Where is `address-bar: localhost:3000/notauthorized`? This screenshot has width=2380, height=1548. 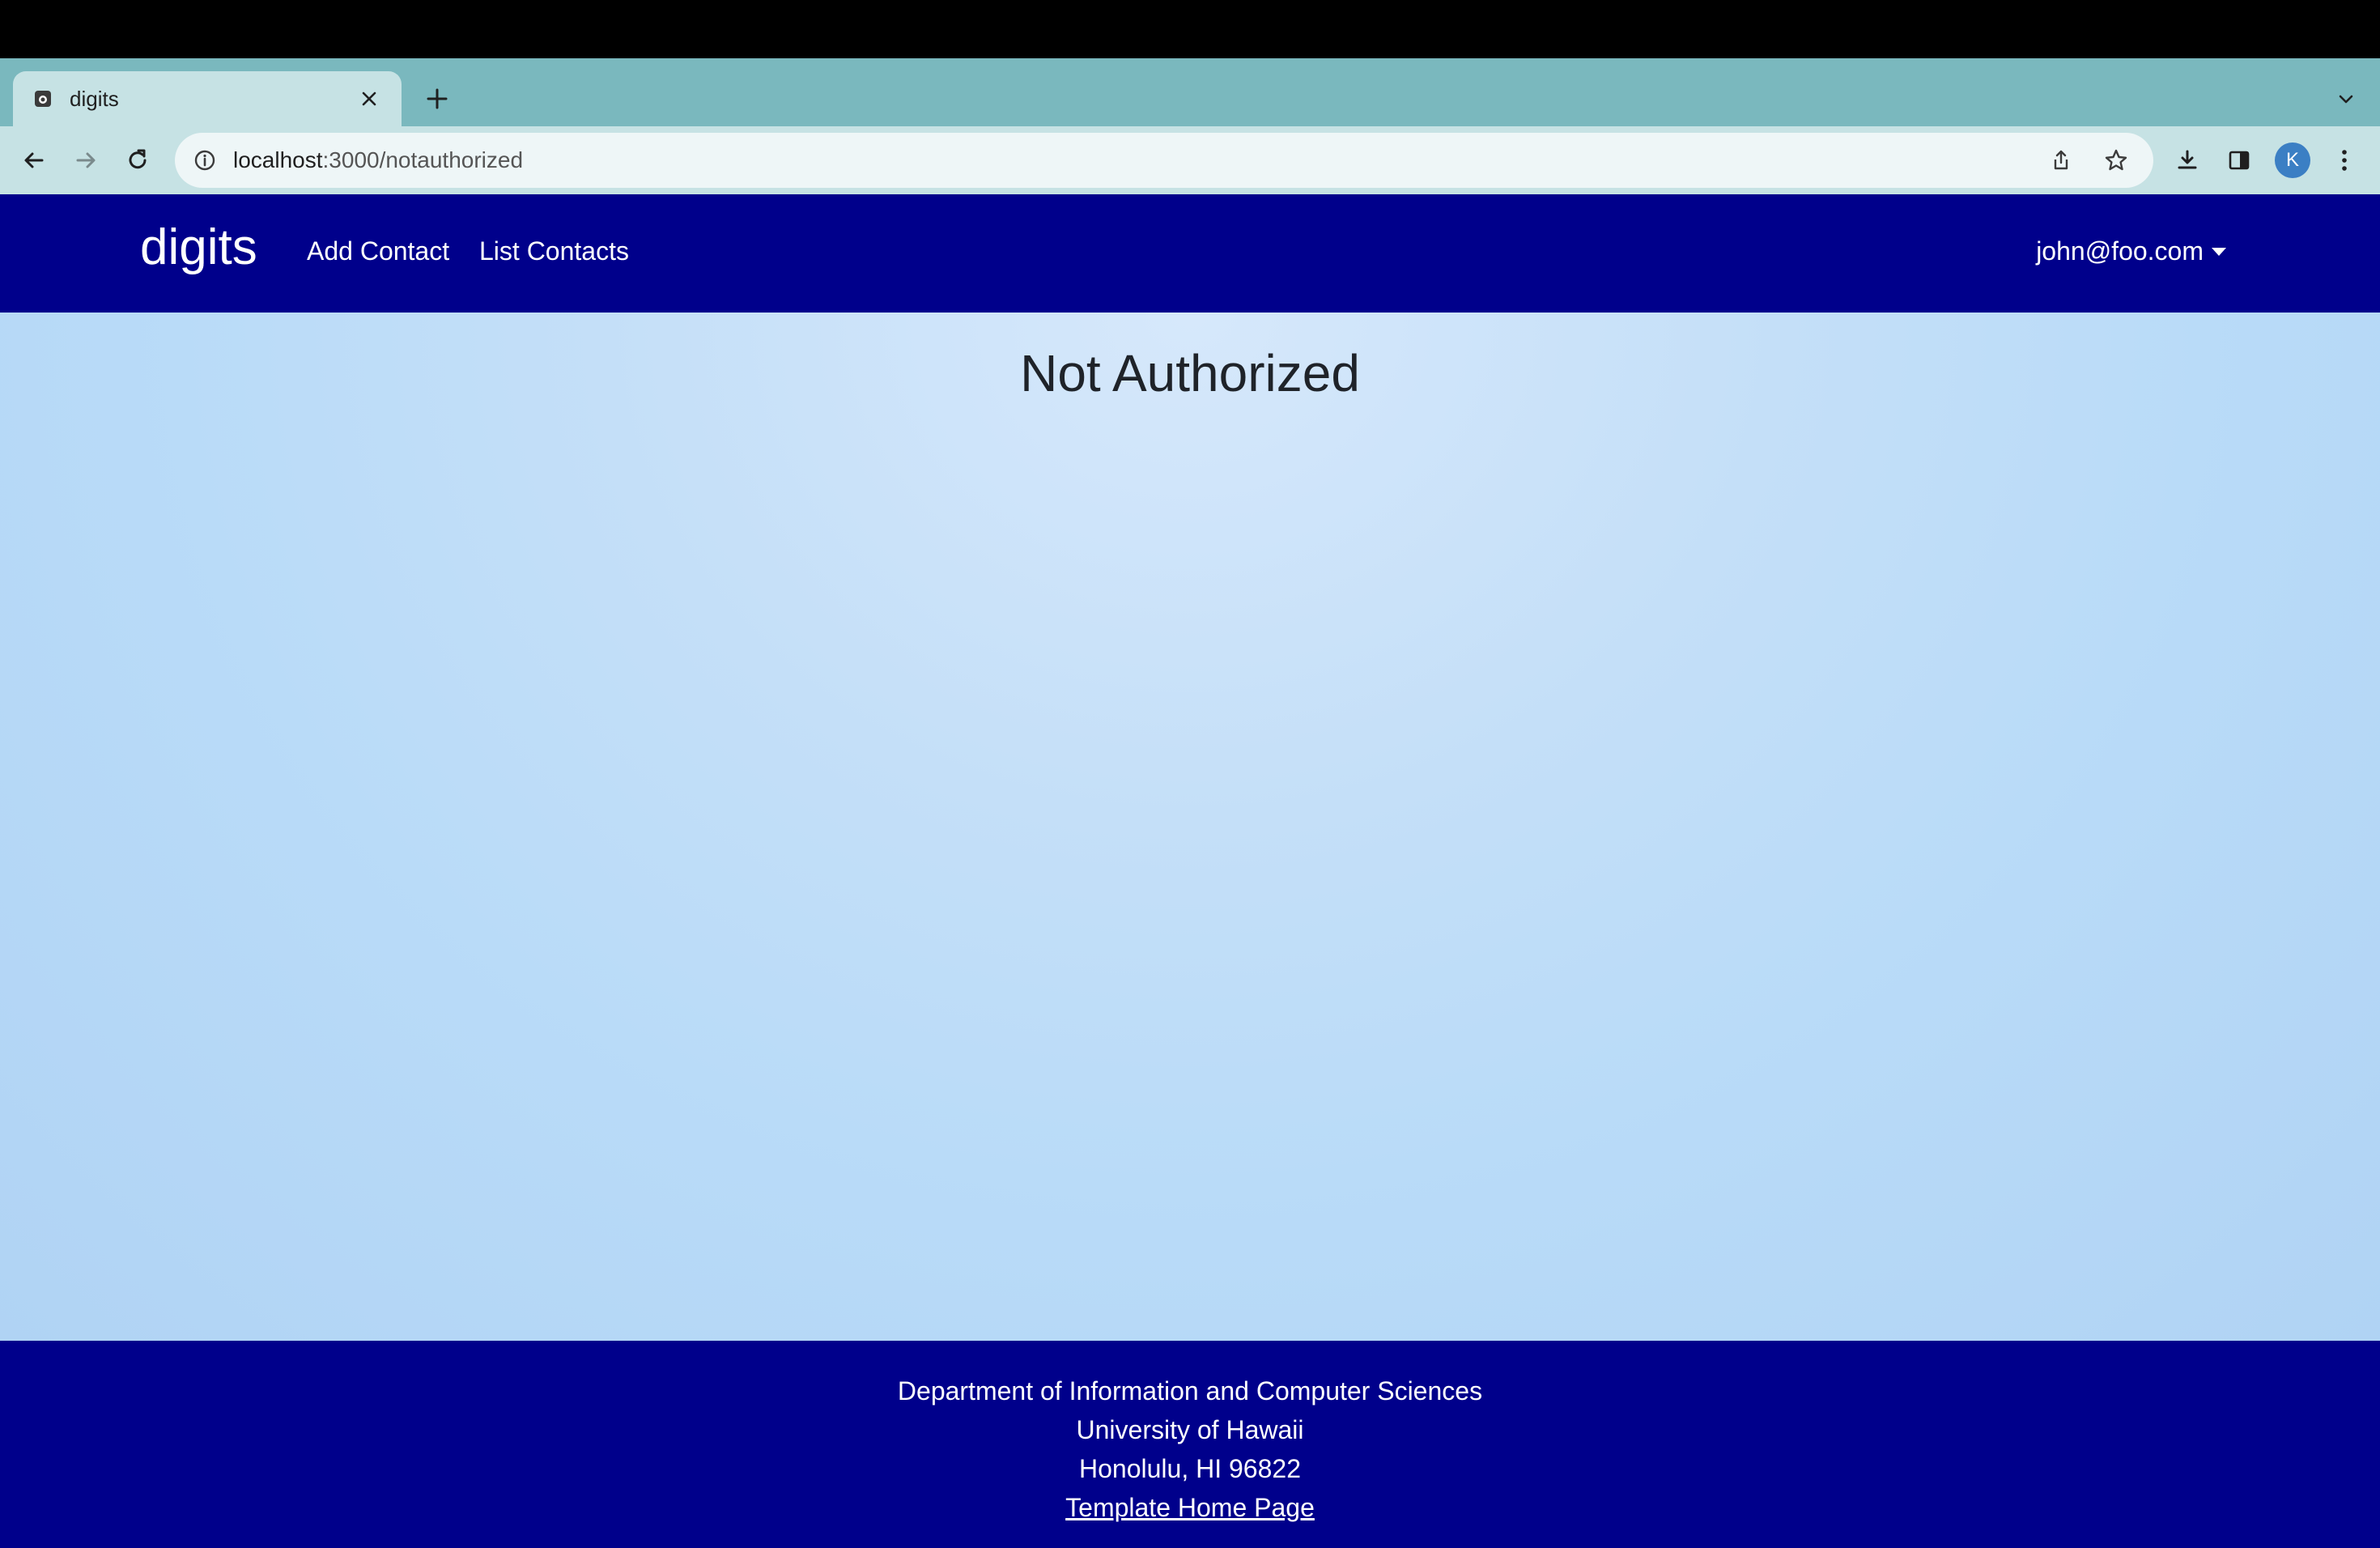 address-bar: localhost:3000/notauthorized is located at coordinates (1164, 160).